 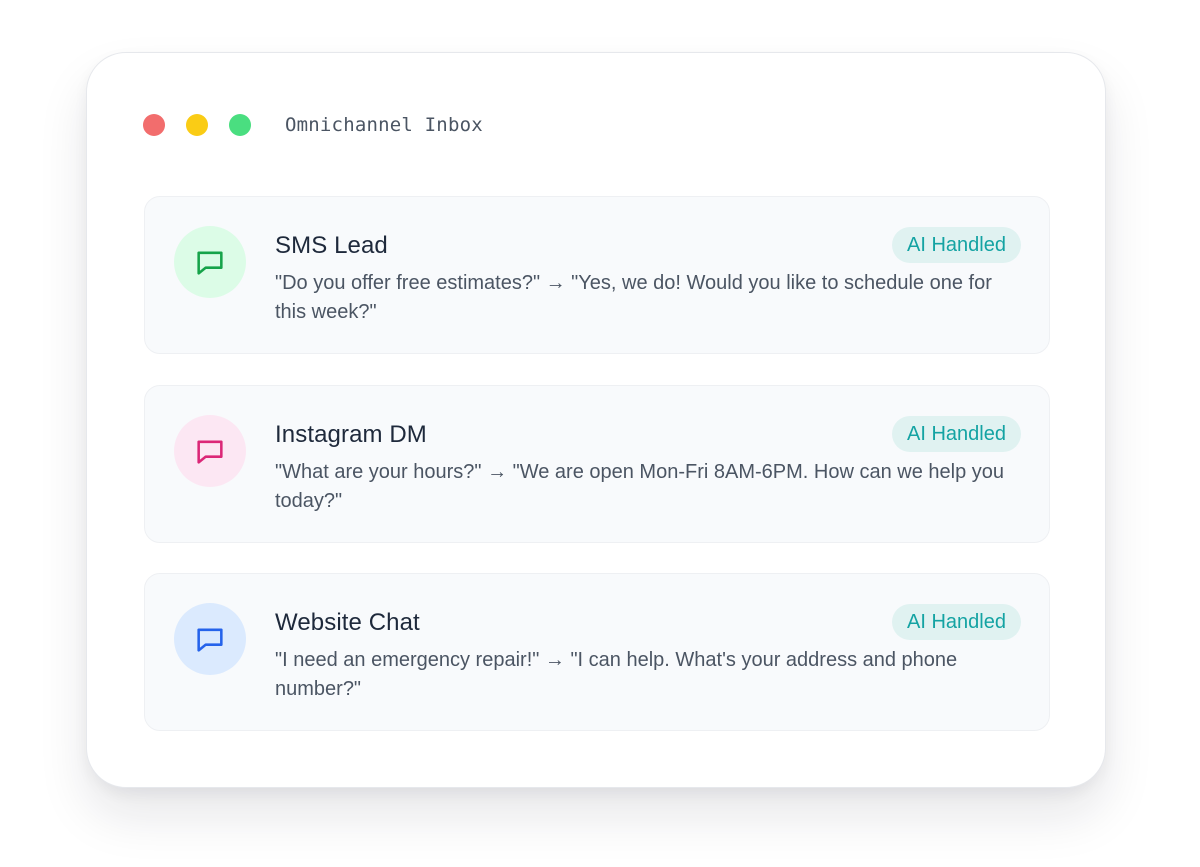 I want to click on window-title: Omnichannel Inbox, so click(x=384, y=125).